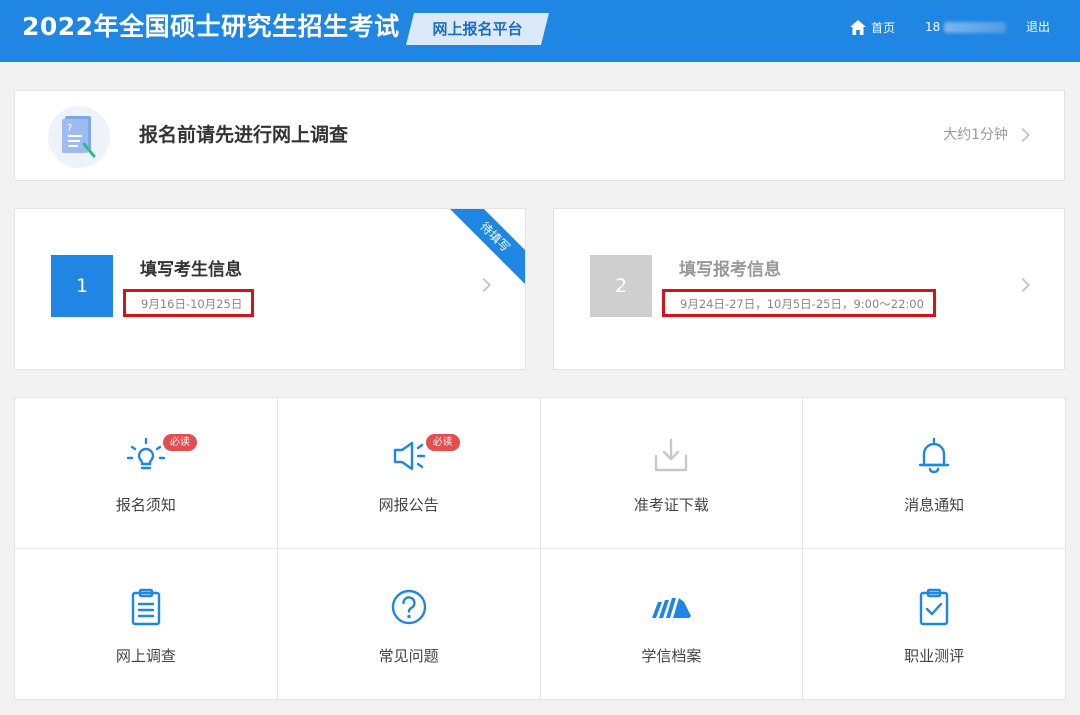 The image size is (1080, 715). I want to click on grid-item-label: 常见问题, so click(408, 656).